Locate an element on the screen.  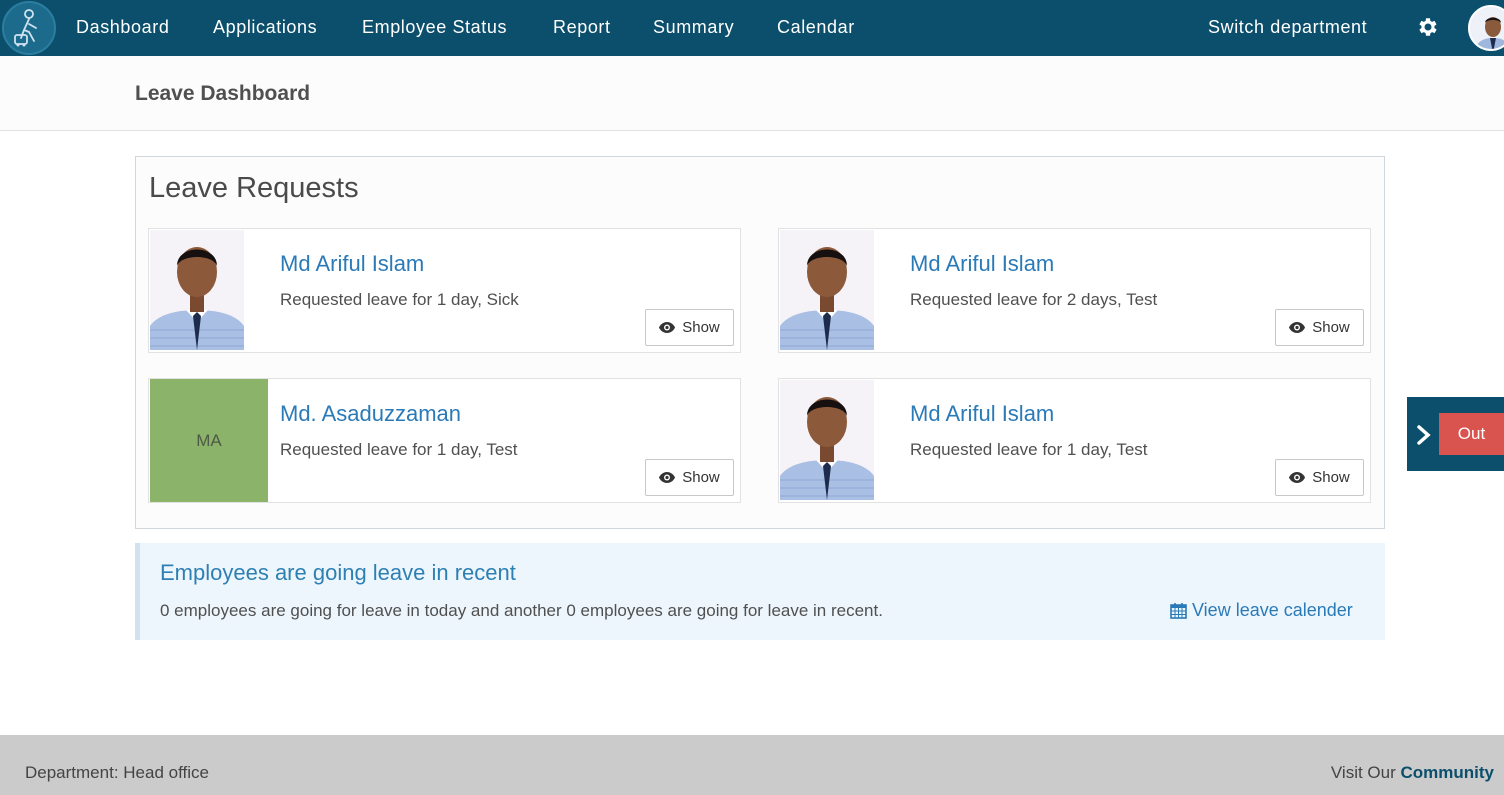
footer-visit: Visit Our Community is located at coordinates (1412, 773).